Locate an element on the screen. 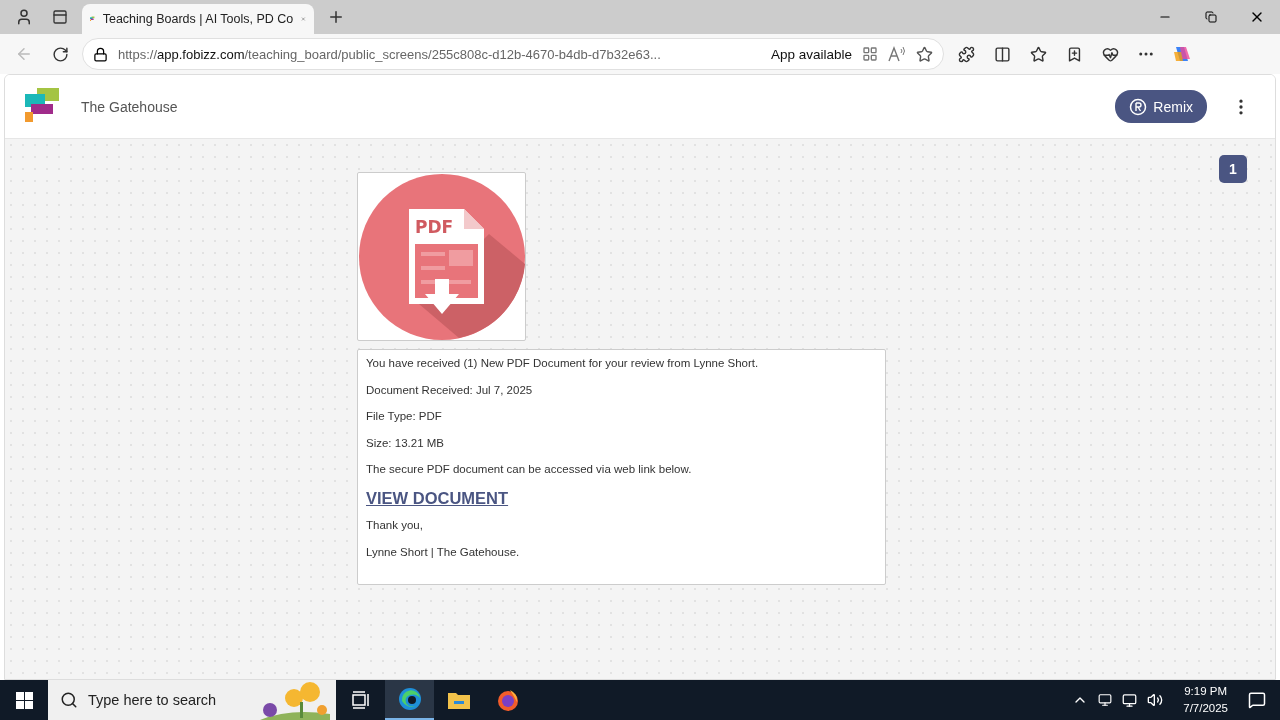 The height and width of the screenshot is (720, 1280). address-bar: https://app.fobizz.com/teaching_board/public_screens/255c808c-d12b-4670-b4db-d7b32e63... App available is located at coordinates (513, 54).